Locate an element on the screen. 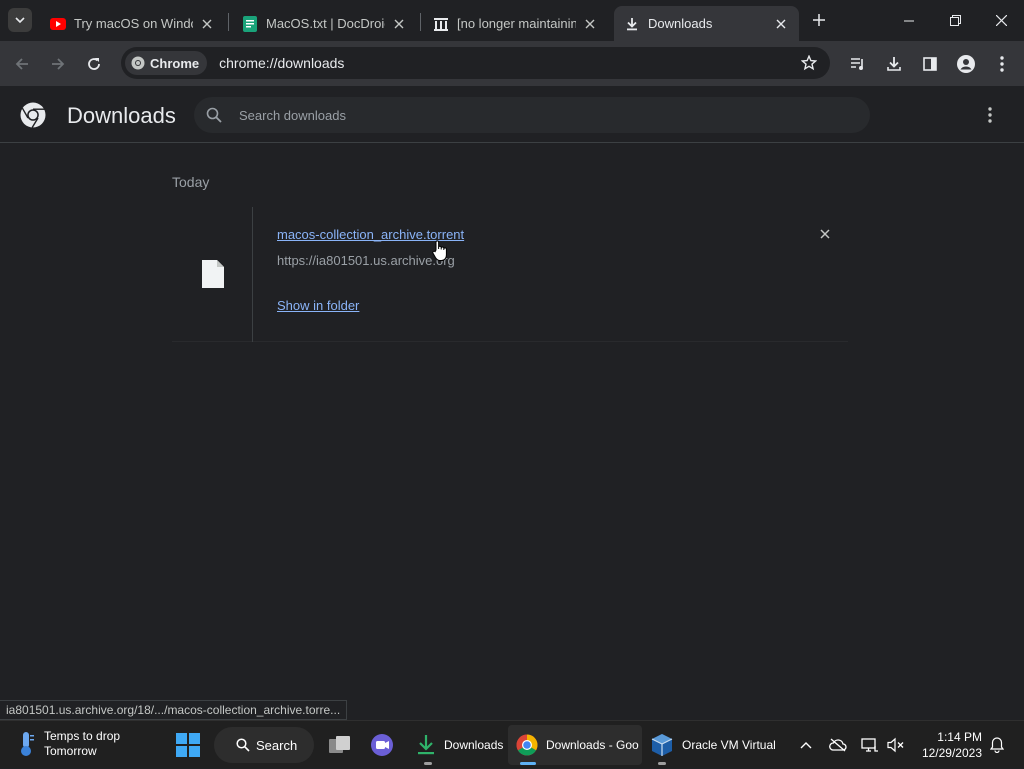 Image resolution: width=1024 pixels, height=769 pixels. tab-search-button is located at coordinates (20, 20).